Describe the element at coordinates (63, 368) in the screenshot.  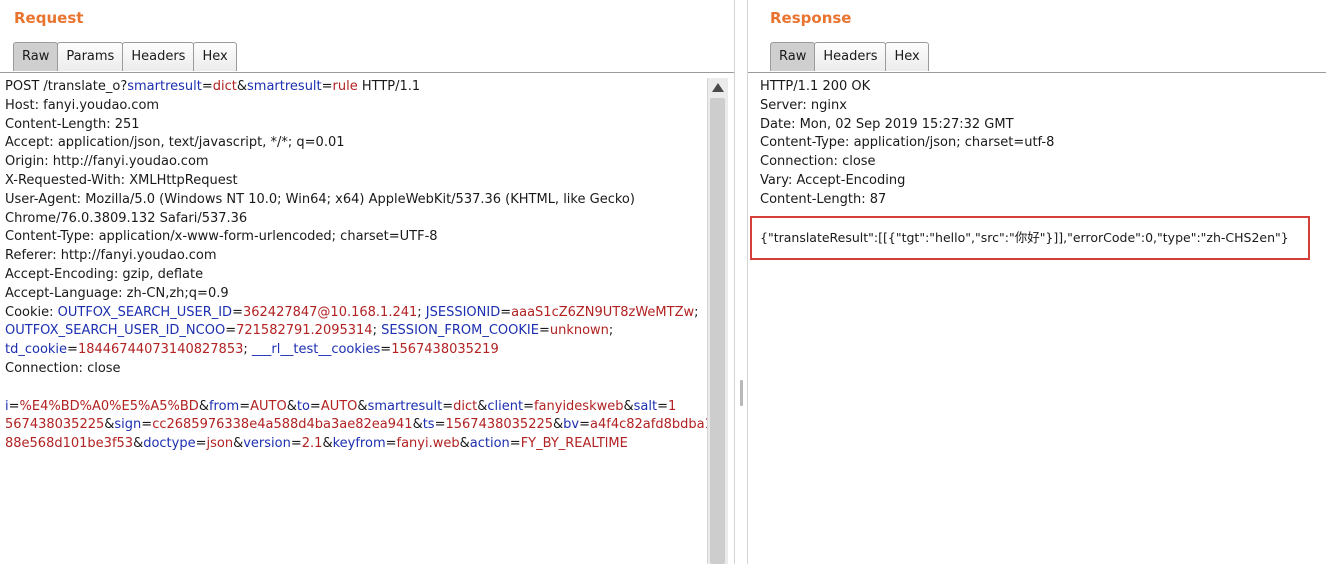
I see `request-header-line: Connection: close` at that location.